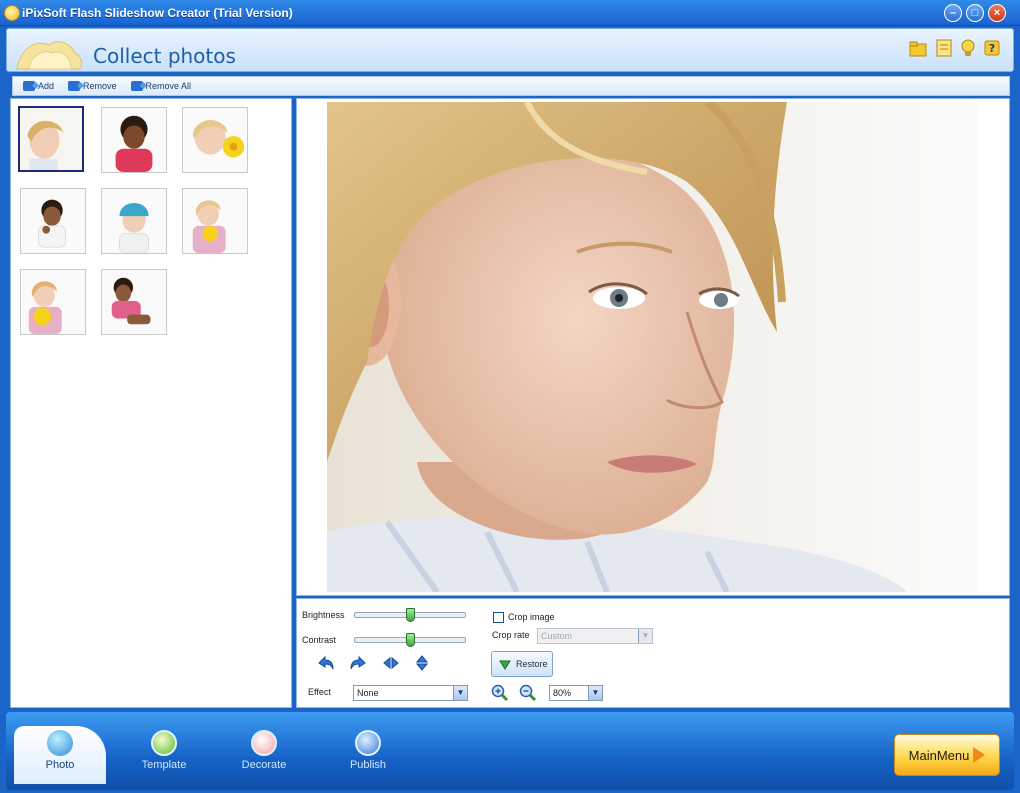  I want to click on template-icon, so click(164, 743).